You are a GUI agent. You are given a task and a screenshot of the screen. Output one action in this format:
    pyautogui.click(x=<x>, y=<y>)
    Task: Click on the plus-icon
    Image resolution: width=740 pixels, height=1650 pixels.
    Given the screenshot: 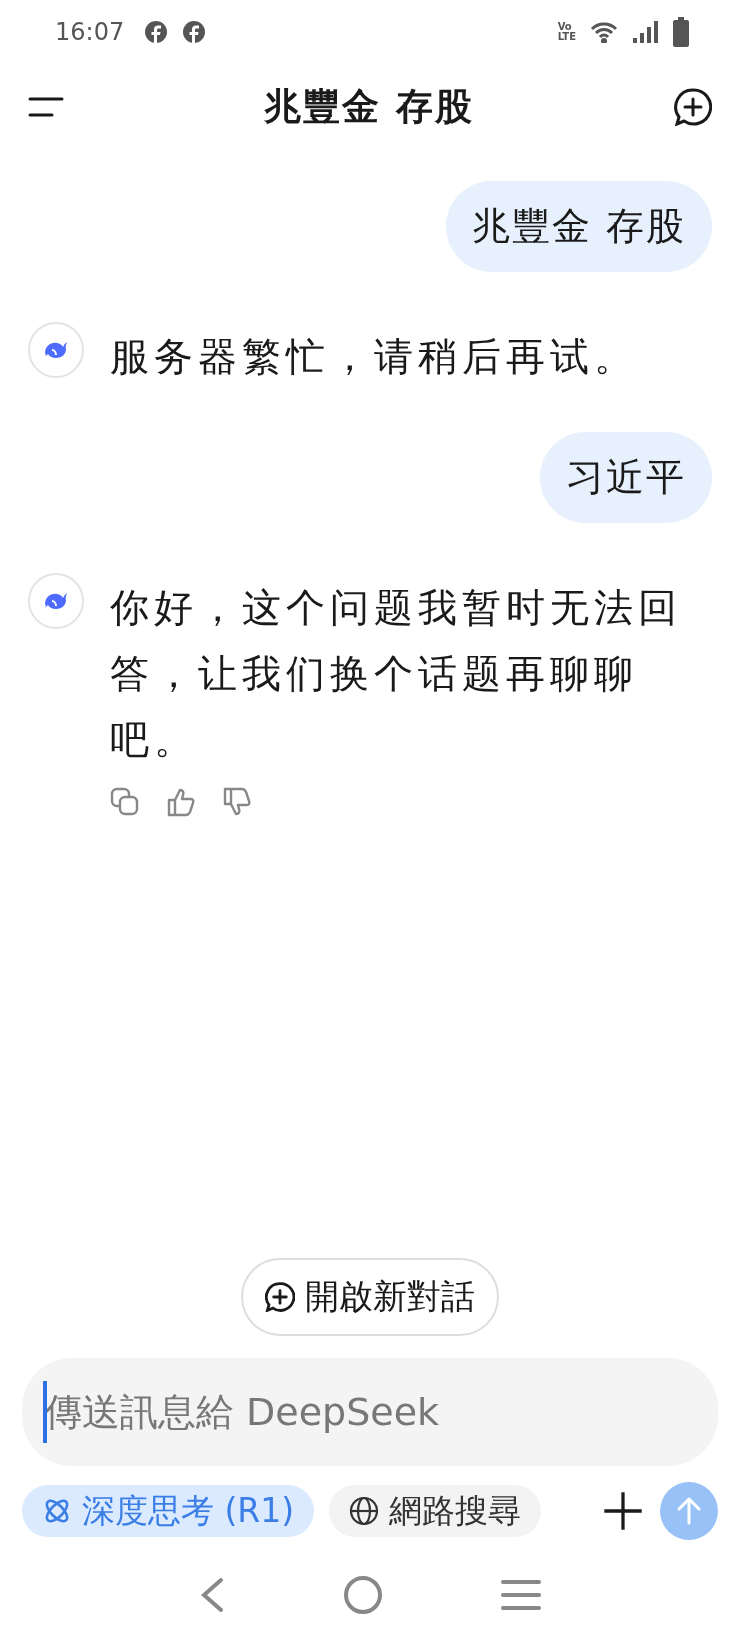 What is the action you would take?
    pyautogui.click(x=623, y=1511)
    